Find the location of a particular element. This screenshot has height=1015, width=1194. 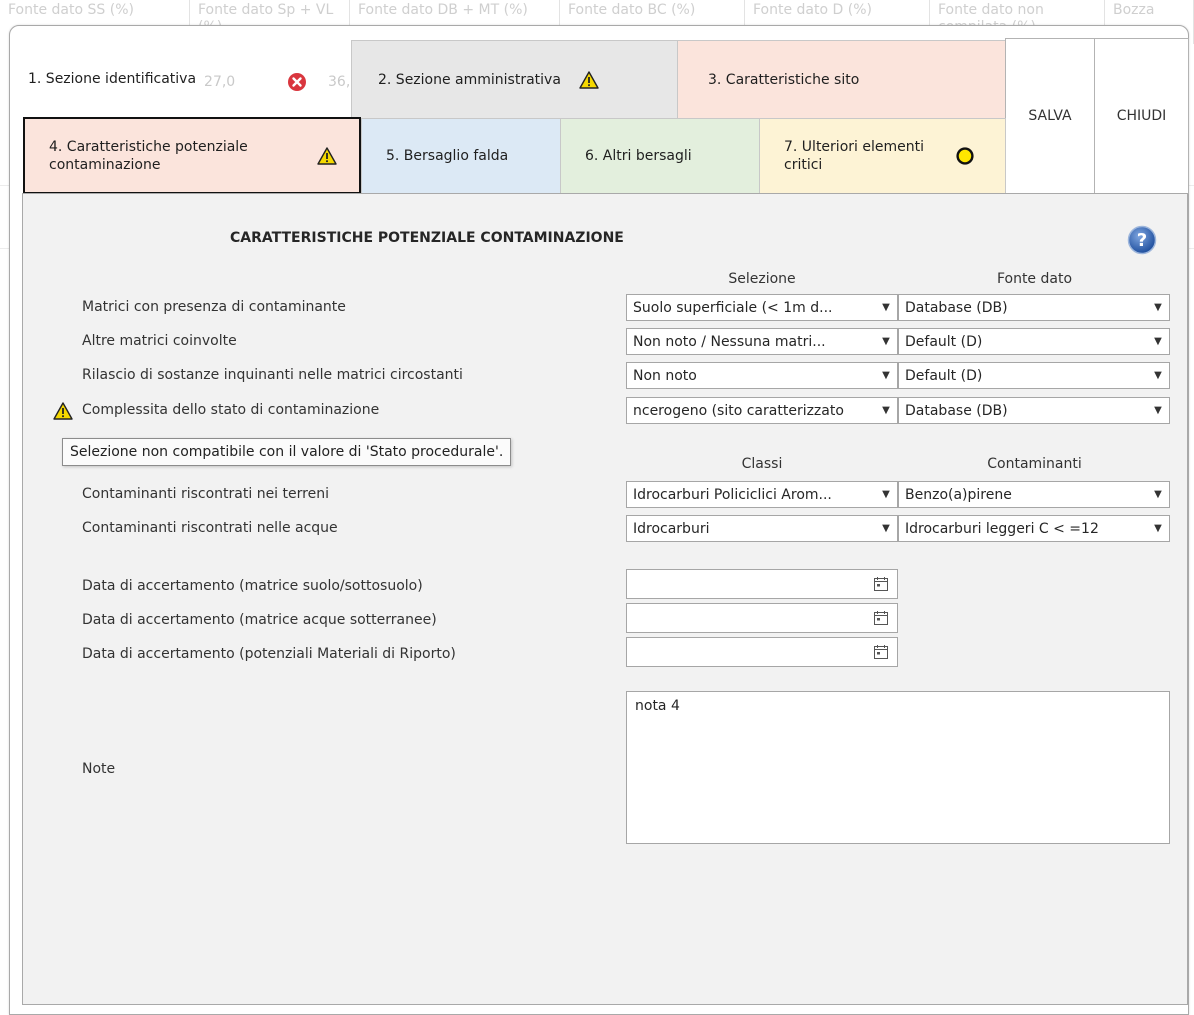

dropdown-value: Non noto is located at coordinates (665, 375).